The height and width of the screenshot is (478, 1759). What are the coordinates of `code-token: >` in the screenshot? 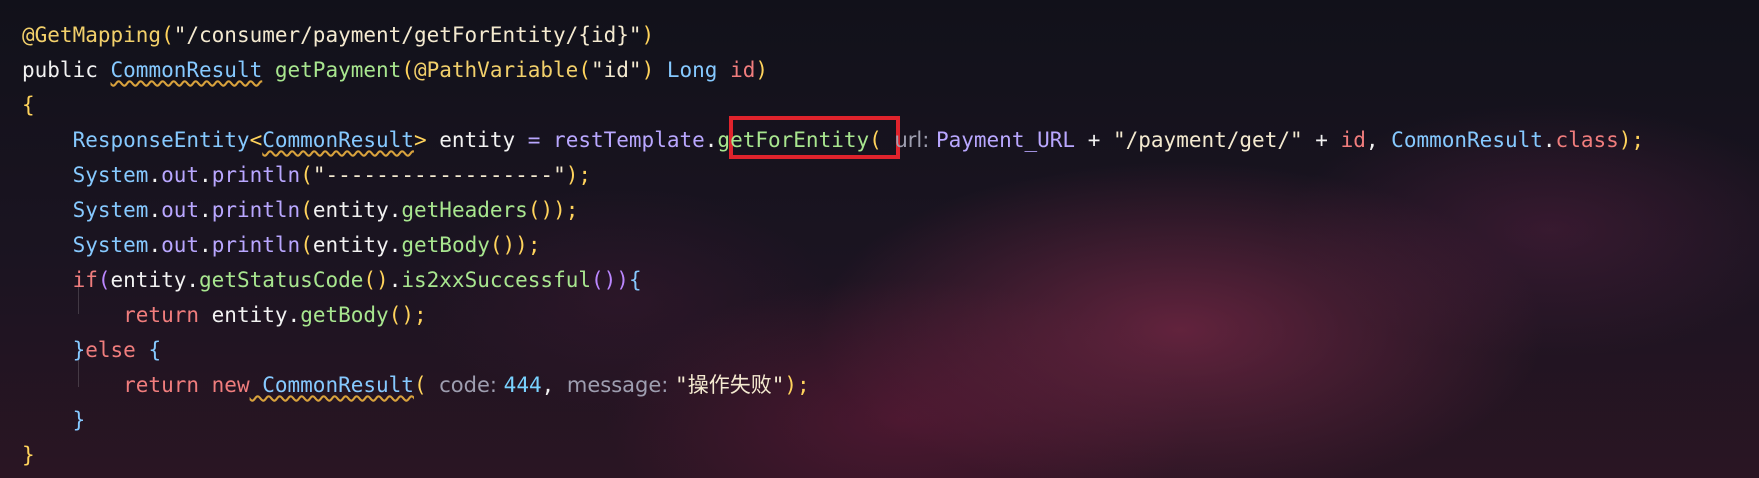 It's located at (426, 140).